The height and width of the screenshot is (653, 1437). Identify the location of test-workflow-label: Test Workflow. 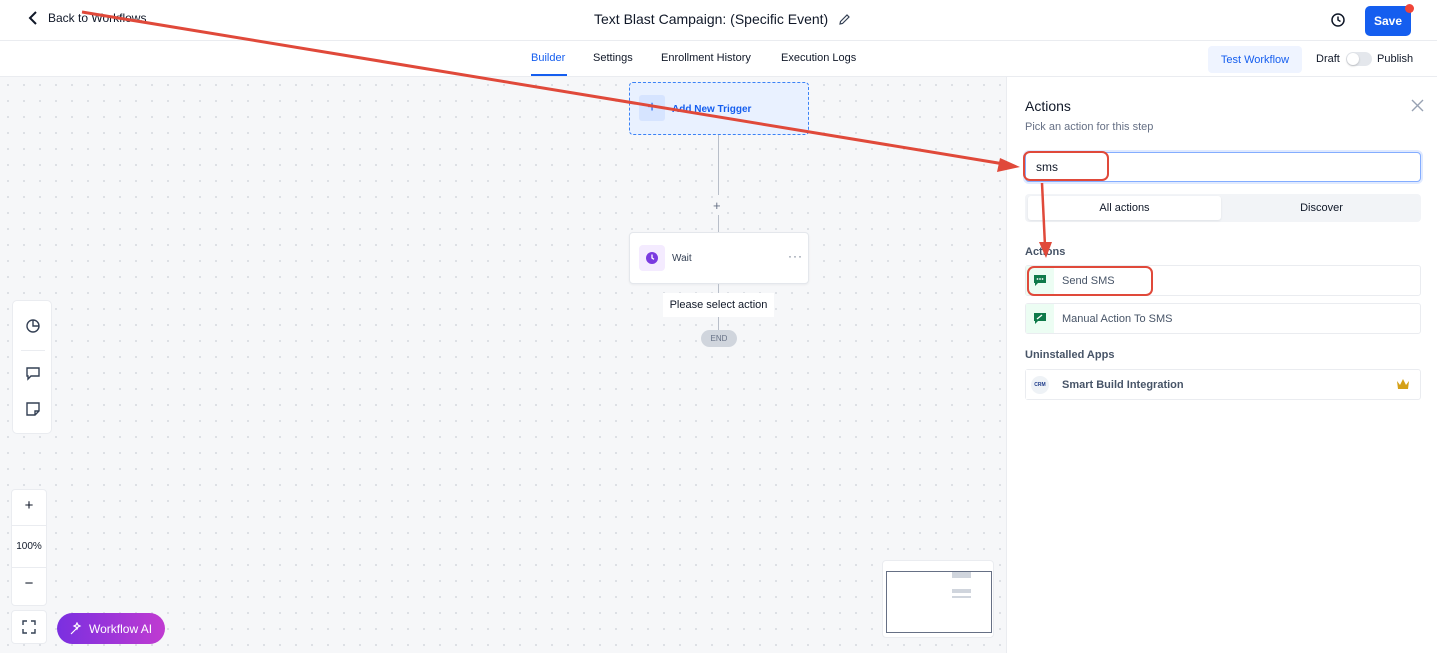
(1255, 59).